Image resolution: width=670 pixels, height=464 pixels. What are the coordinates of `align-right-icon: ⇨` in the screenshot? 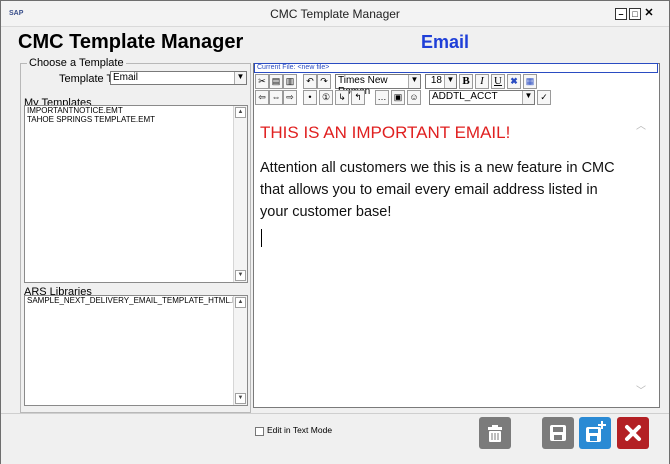 It's located at (290, 97).